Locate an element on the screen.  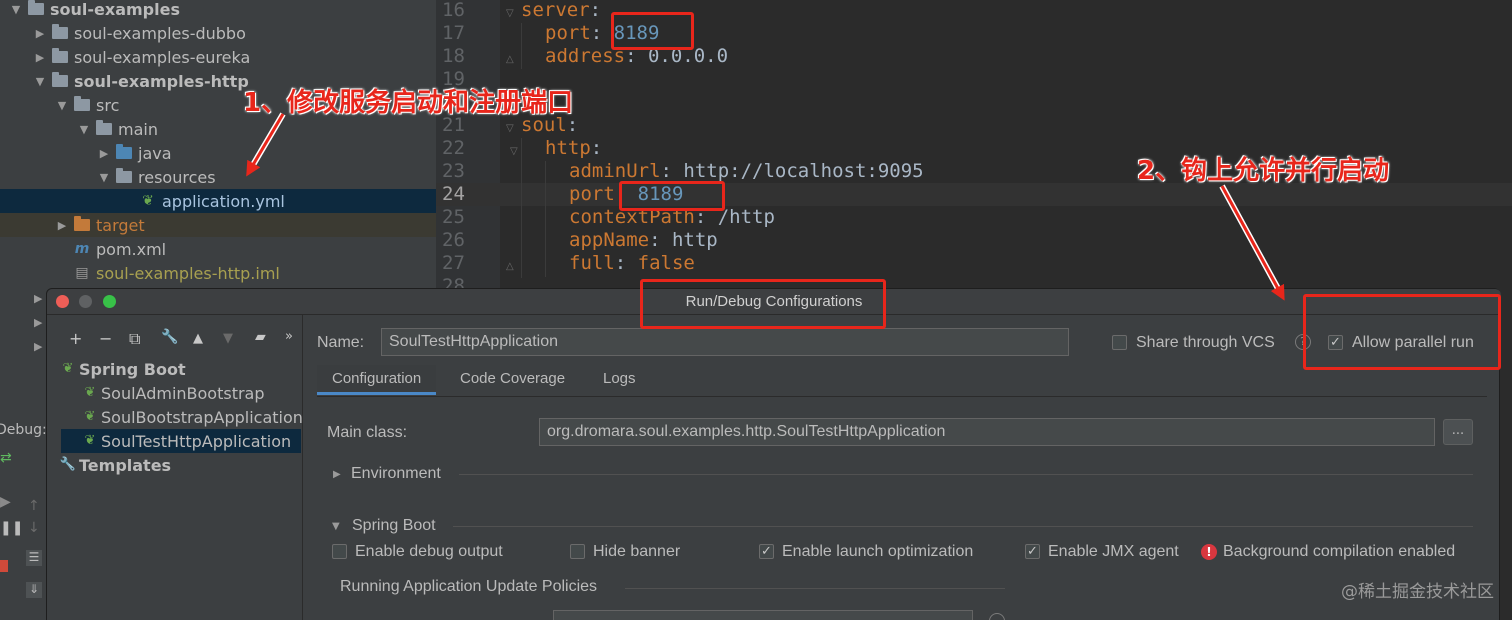
watermark: @稀土掘金技术社区 is located at coordinates (1417, 592).